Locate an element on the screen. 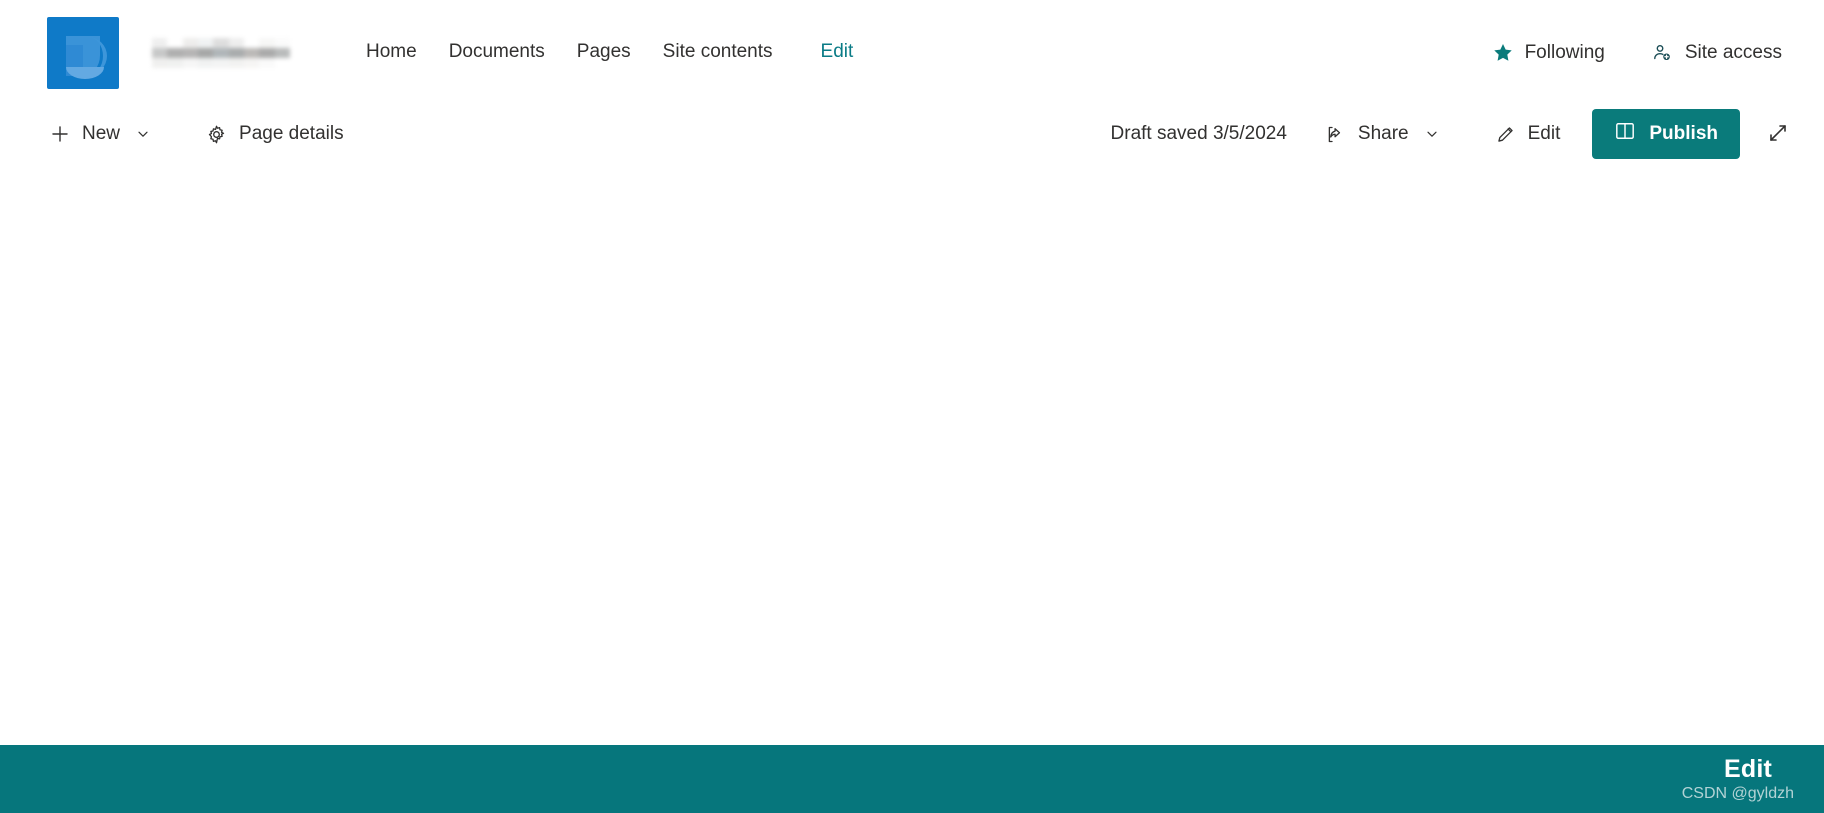 This screenshot has width=1824, height=813. site-footer: Edit CSDN @gyldzh is located at coordinates (912, 779).